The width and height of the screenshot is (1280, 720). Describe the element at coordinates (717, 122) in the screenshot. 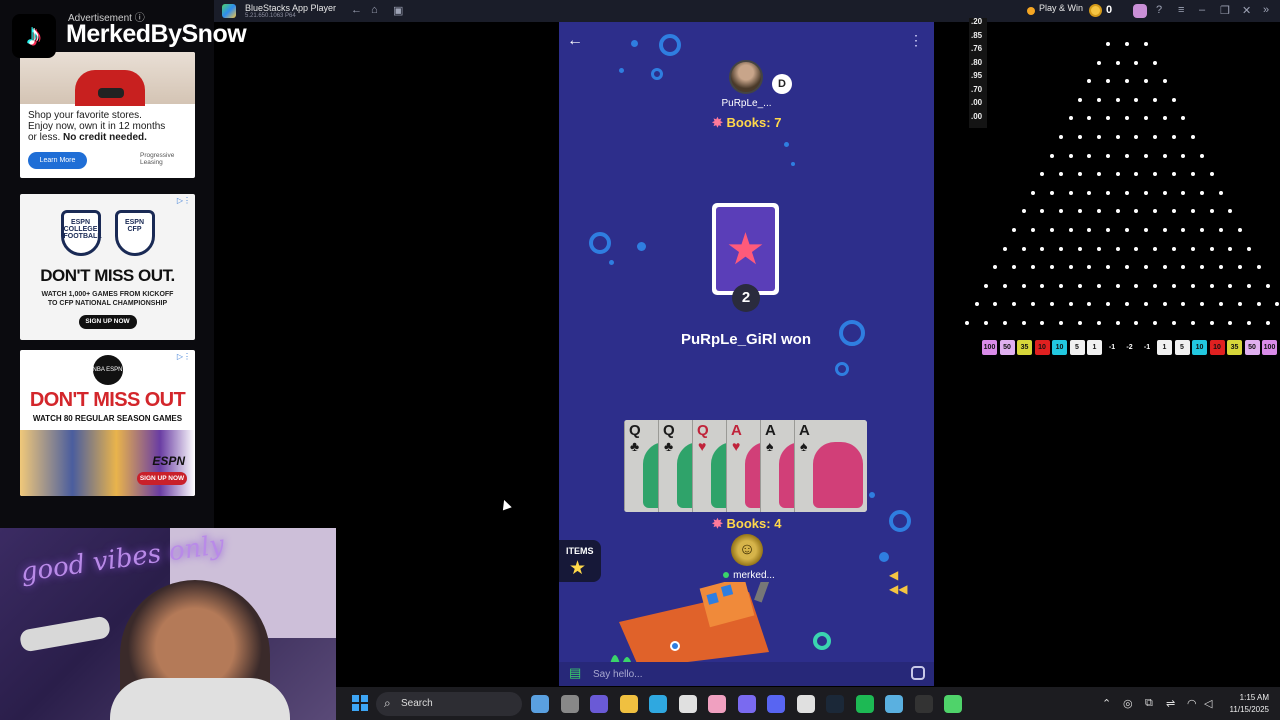

I see `starfish-icon: ✸` at that location.